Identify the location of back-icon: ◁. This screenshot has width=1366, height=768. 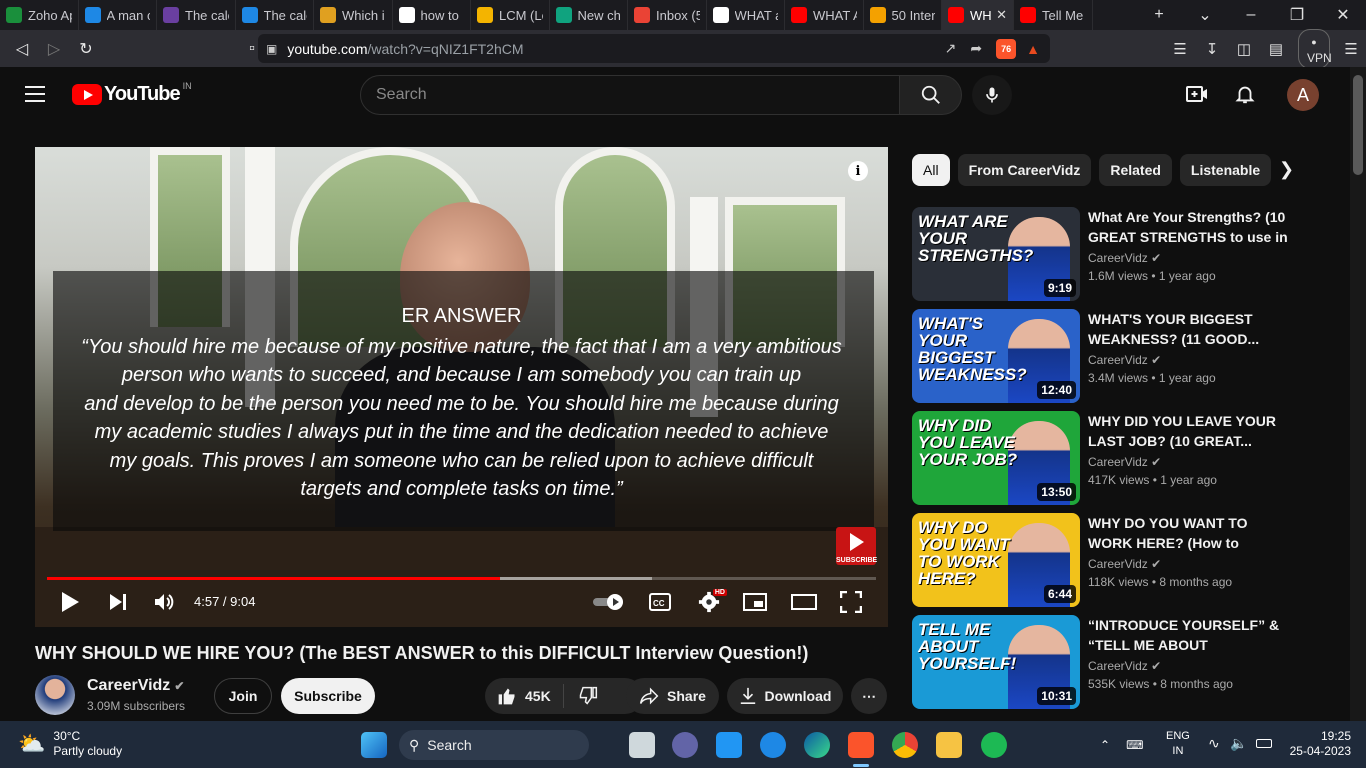
(22, 49).